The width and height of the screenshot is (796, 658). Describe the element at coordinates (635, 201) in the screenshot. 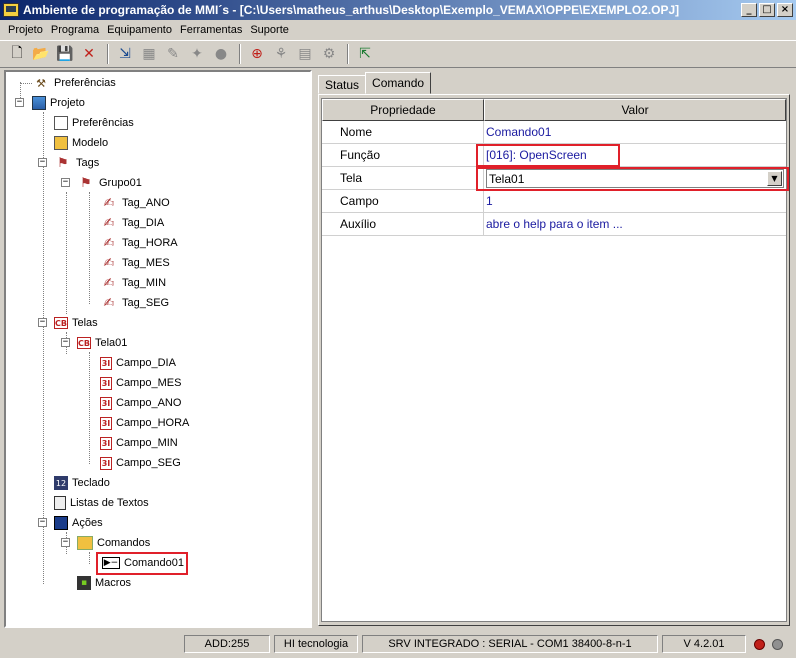

I see `property-value: 1` at that location.